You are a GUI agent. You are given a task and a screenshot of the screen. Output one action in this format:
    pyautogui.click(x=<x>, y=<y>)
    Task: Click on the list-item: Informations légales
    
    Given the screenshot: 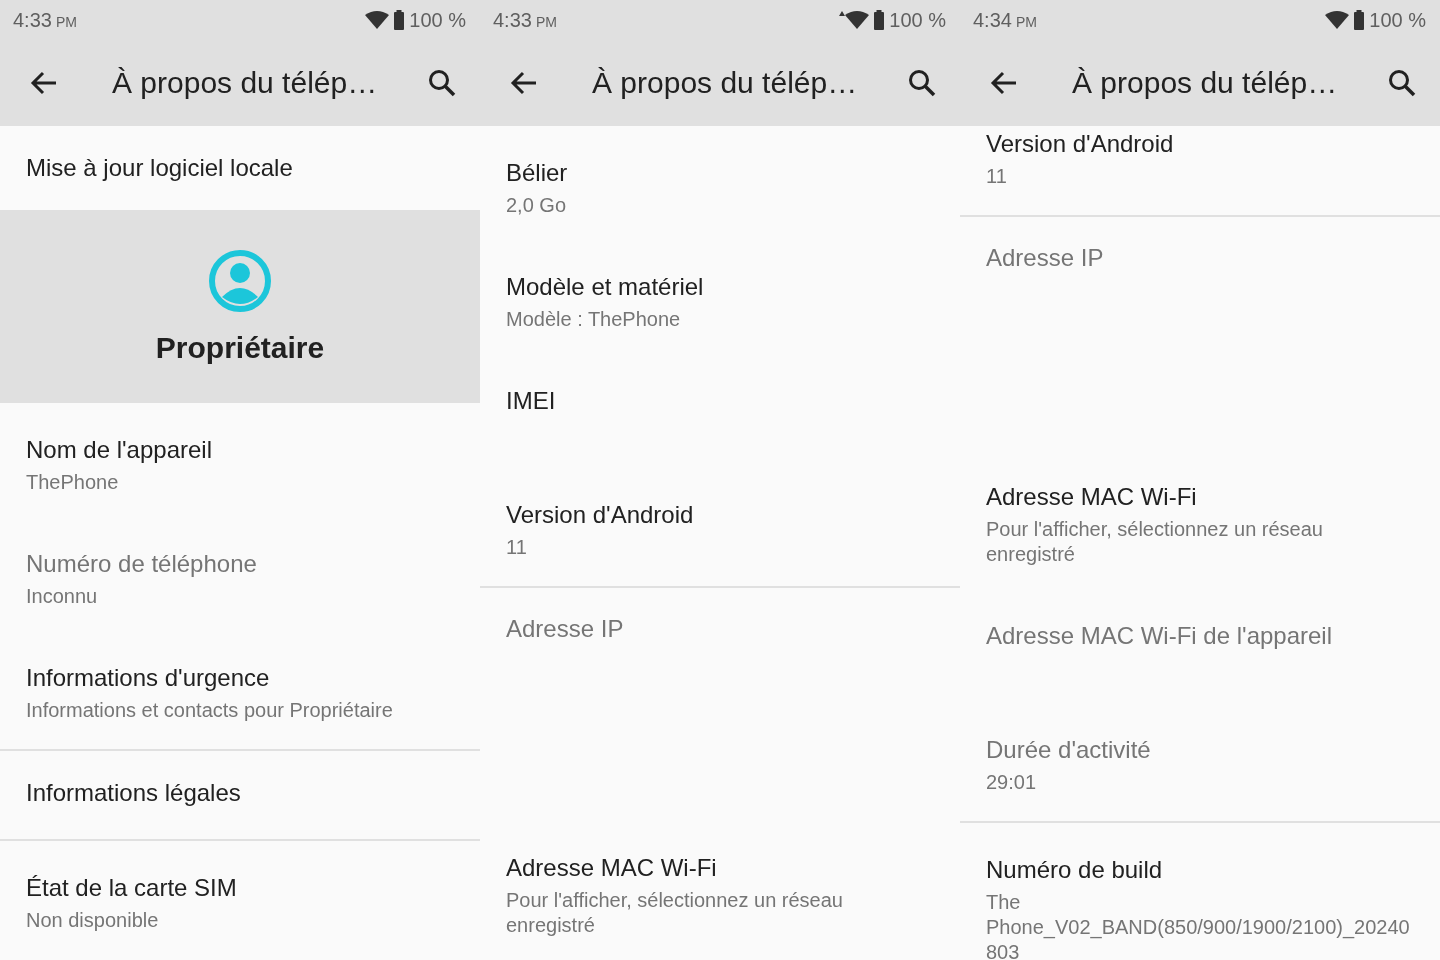 What is the action you would take?
    pyautogui.click(x=133, y=793)
    